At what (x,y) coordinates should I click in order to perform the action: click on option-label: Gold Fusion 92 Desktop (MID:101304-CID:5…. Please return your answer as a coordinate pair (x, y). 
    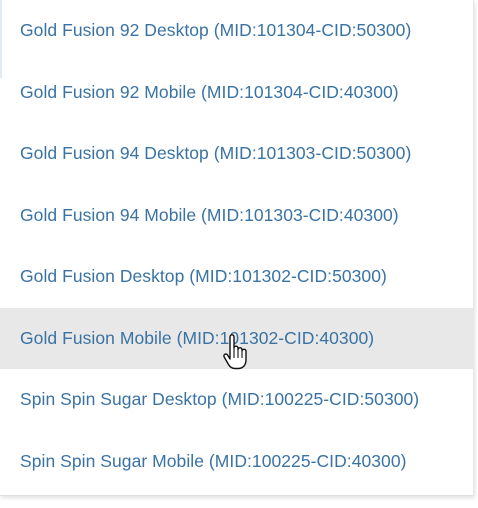
    Looking at the image, I should click on (216, 30).